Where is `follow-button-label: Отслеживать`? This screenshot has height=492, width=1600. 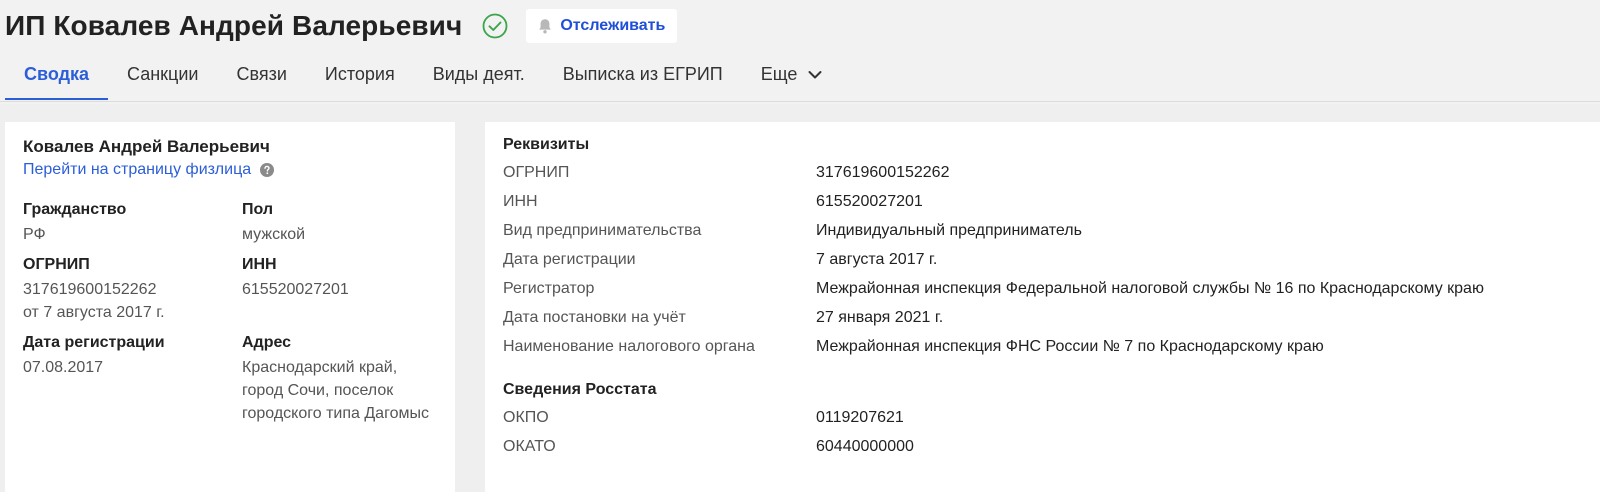
follow-button-label: Отслеживать is located at coordinates (613, 25).